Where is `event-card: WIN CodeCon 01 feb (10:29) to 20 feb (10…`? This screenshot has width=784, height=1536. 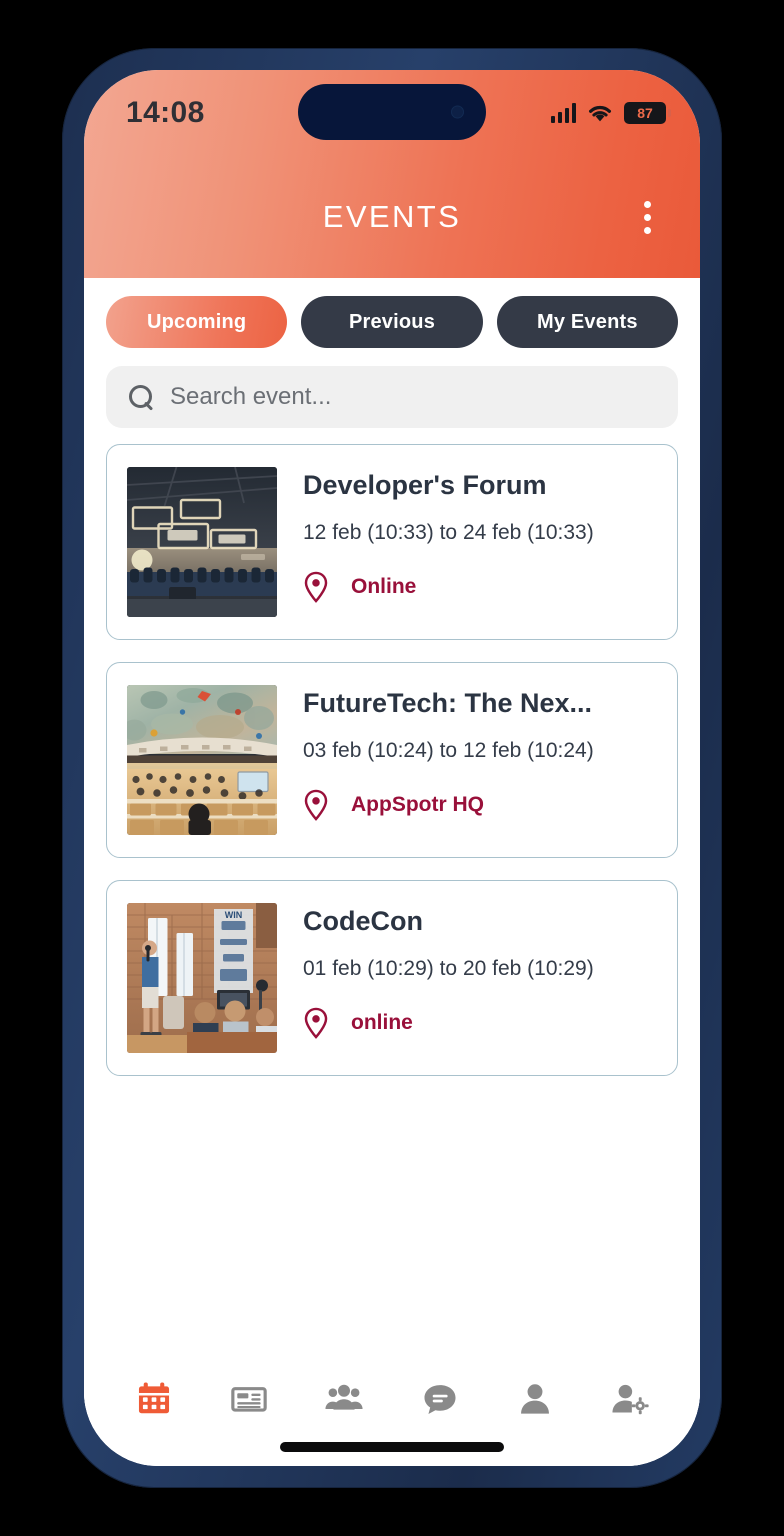
event-card: WIN CodeCon 01 feb (10:29) to 20 feb (10… is located at coordinates (392, 978).